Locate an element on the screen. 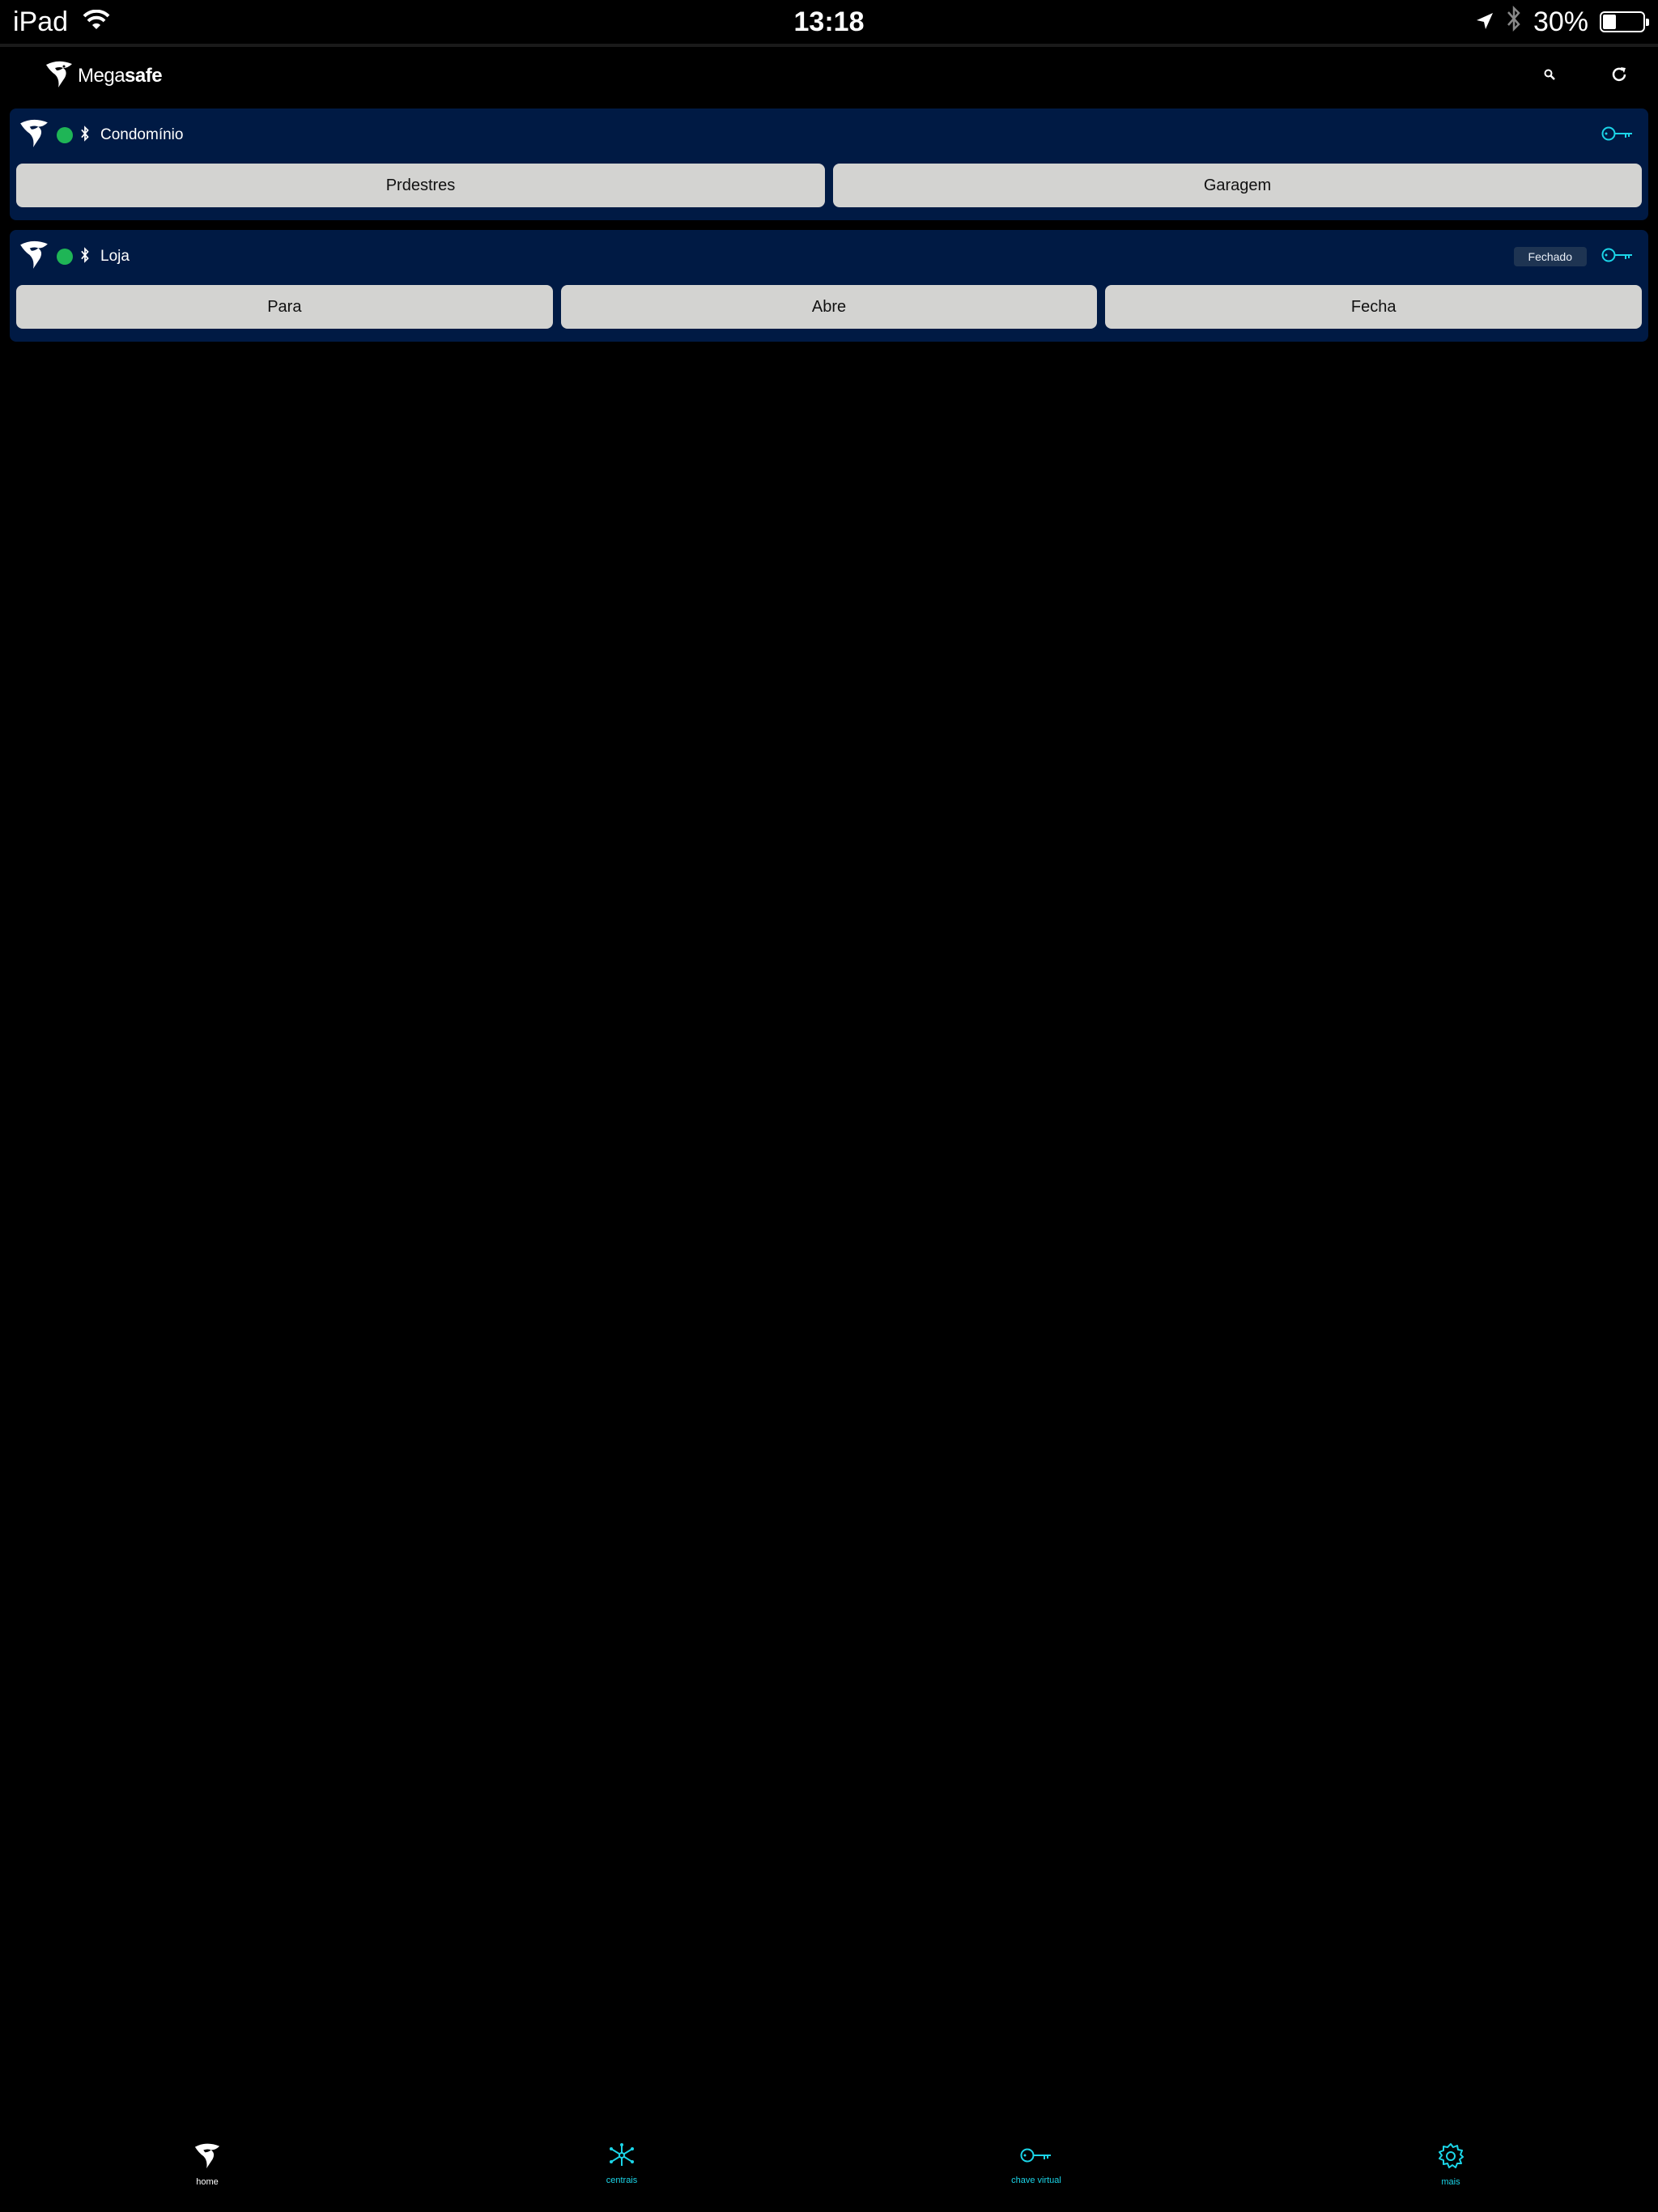 This screenshot has width=1658, height=2212. search-button is located at coordinates (1549, 76).